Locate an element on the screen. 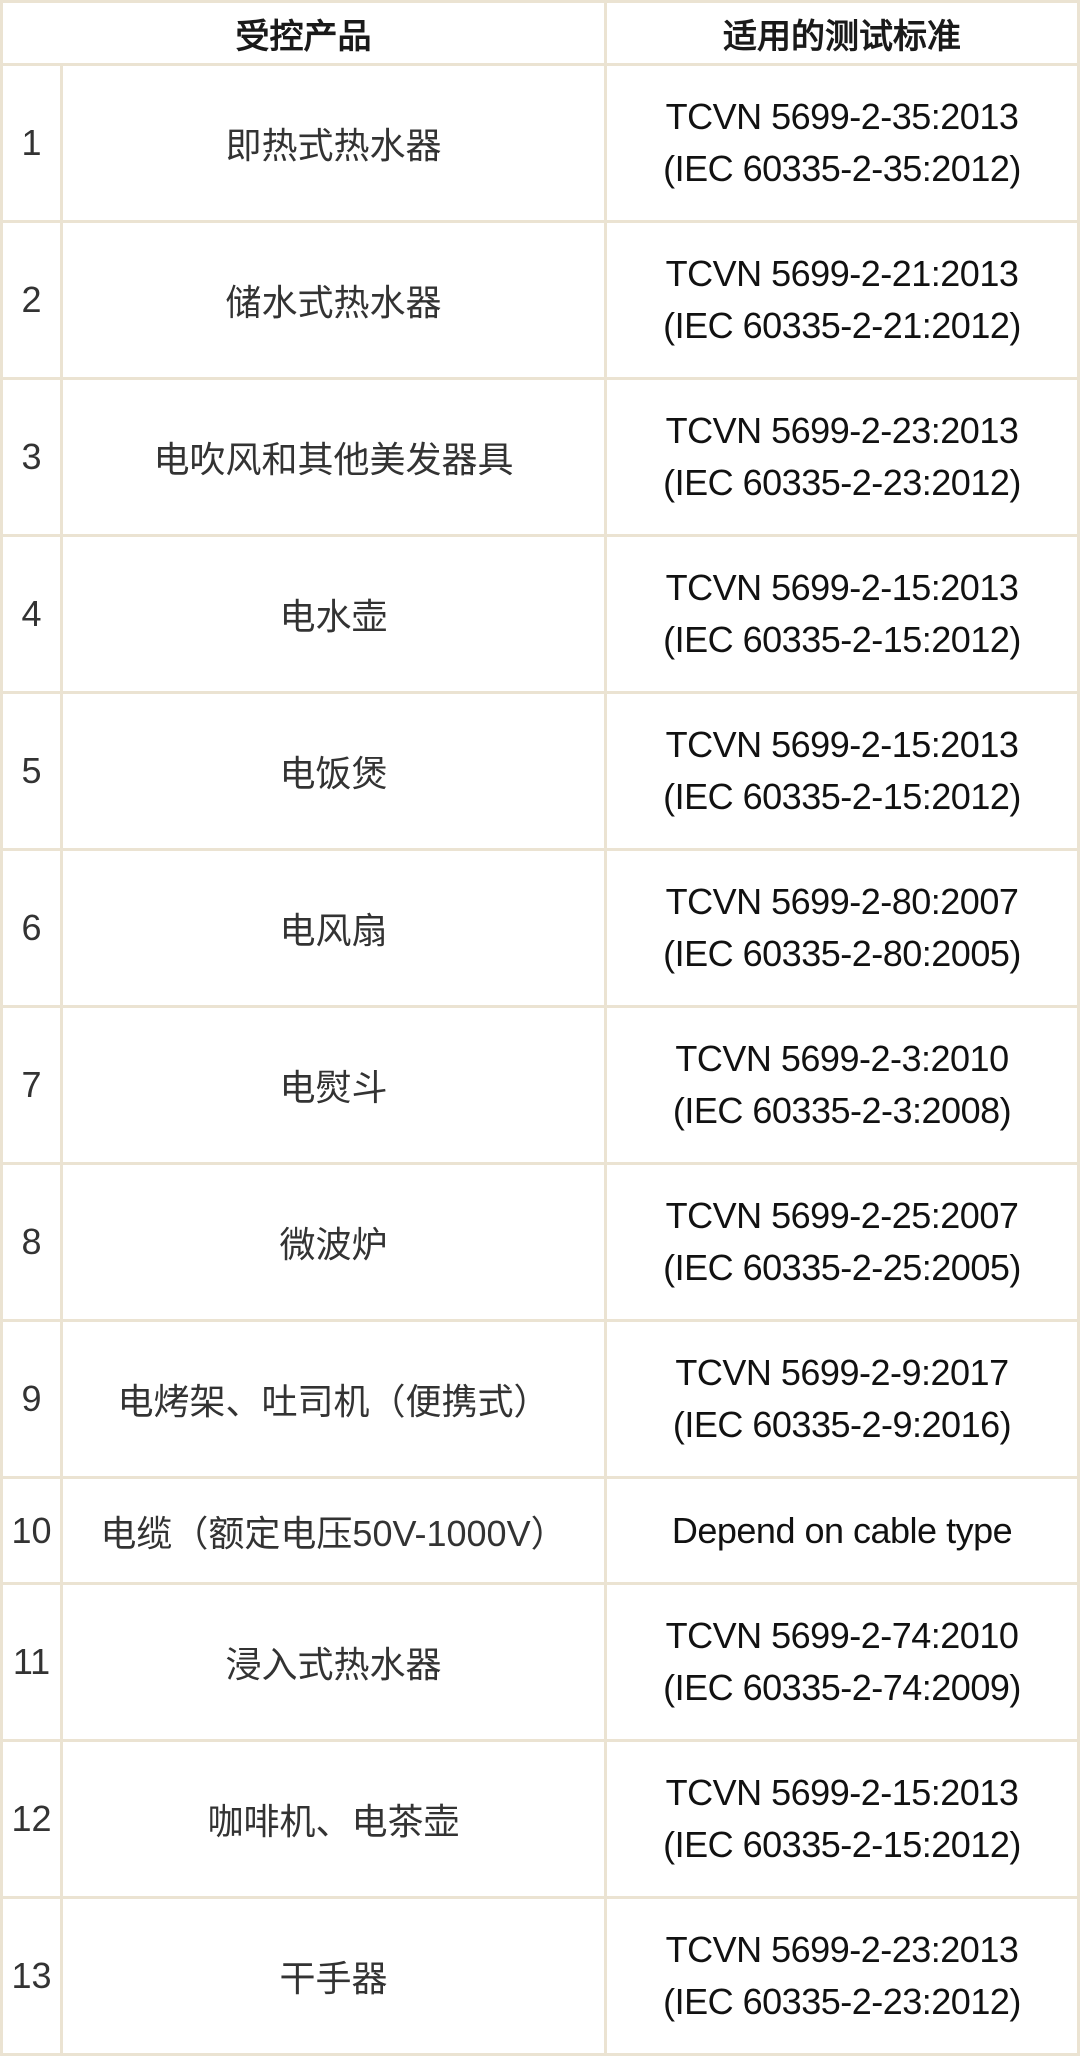  product-name: 干手器 is located at coordinates (333, 1976).